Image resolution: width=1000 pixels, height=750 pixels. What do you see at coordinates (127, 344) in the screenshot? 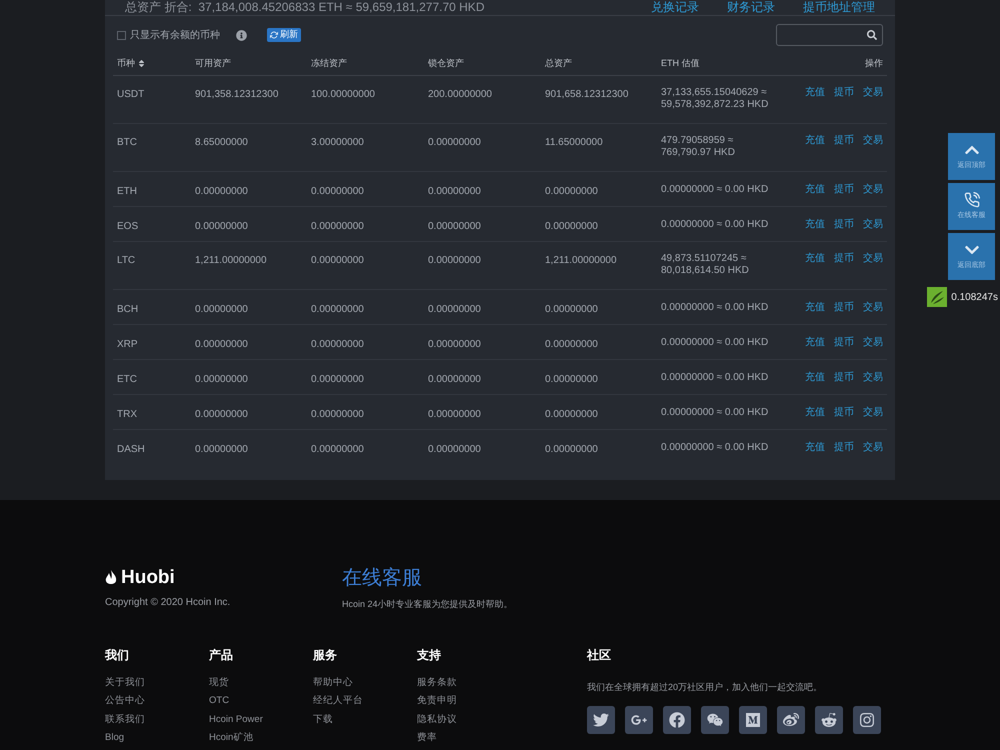
I see `table-cell: XRP` at bounding box center [127, 344].